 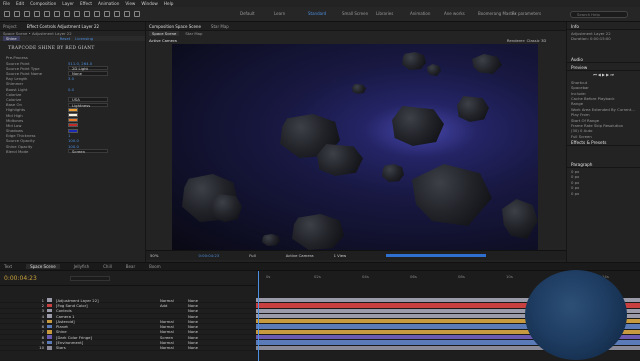 I want to click on zoom-select: 50%, so click(x=154, y=255).